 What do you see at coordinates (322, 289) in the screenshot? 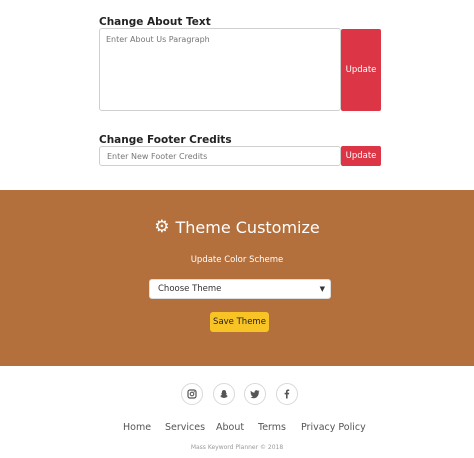
I see `caret-down-icon: ▼` at bounding box center [322, 289].